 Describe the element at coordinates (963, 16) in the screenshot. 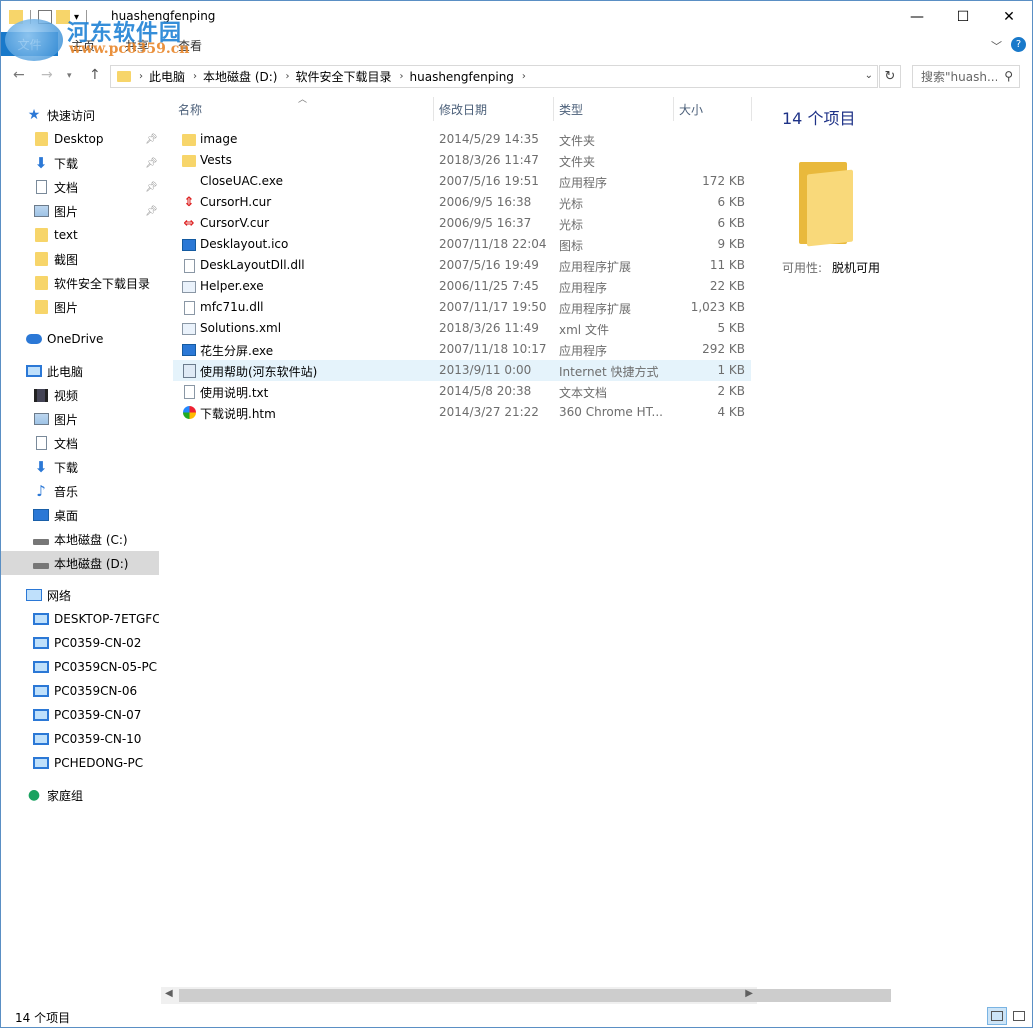

I see `maximize-button: ☐` at that location.